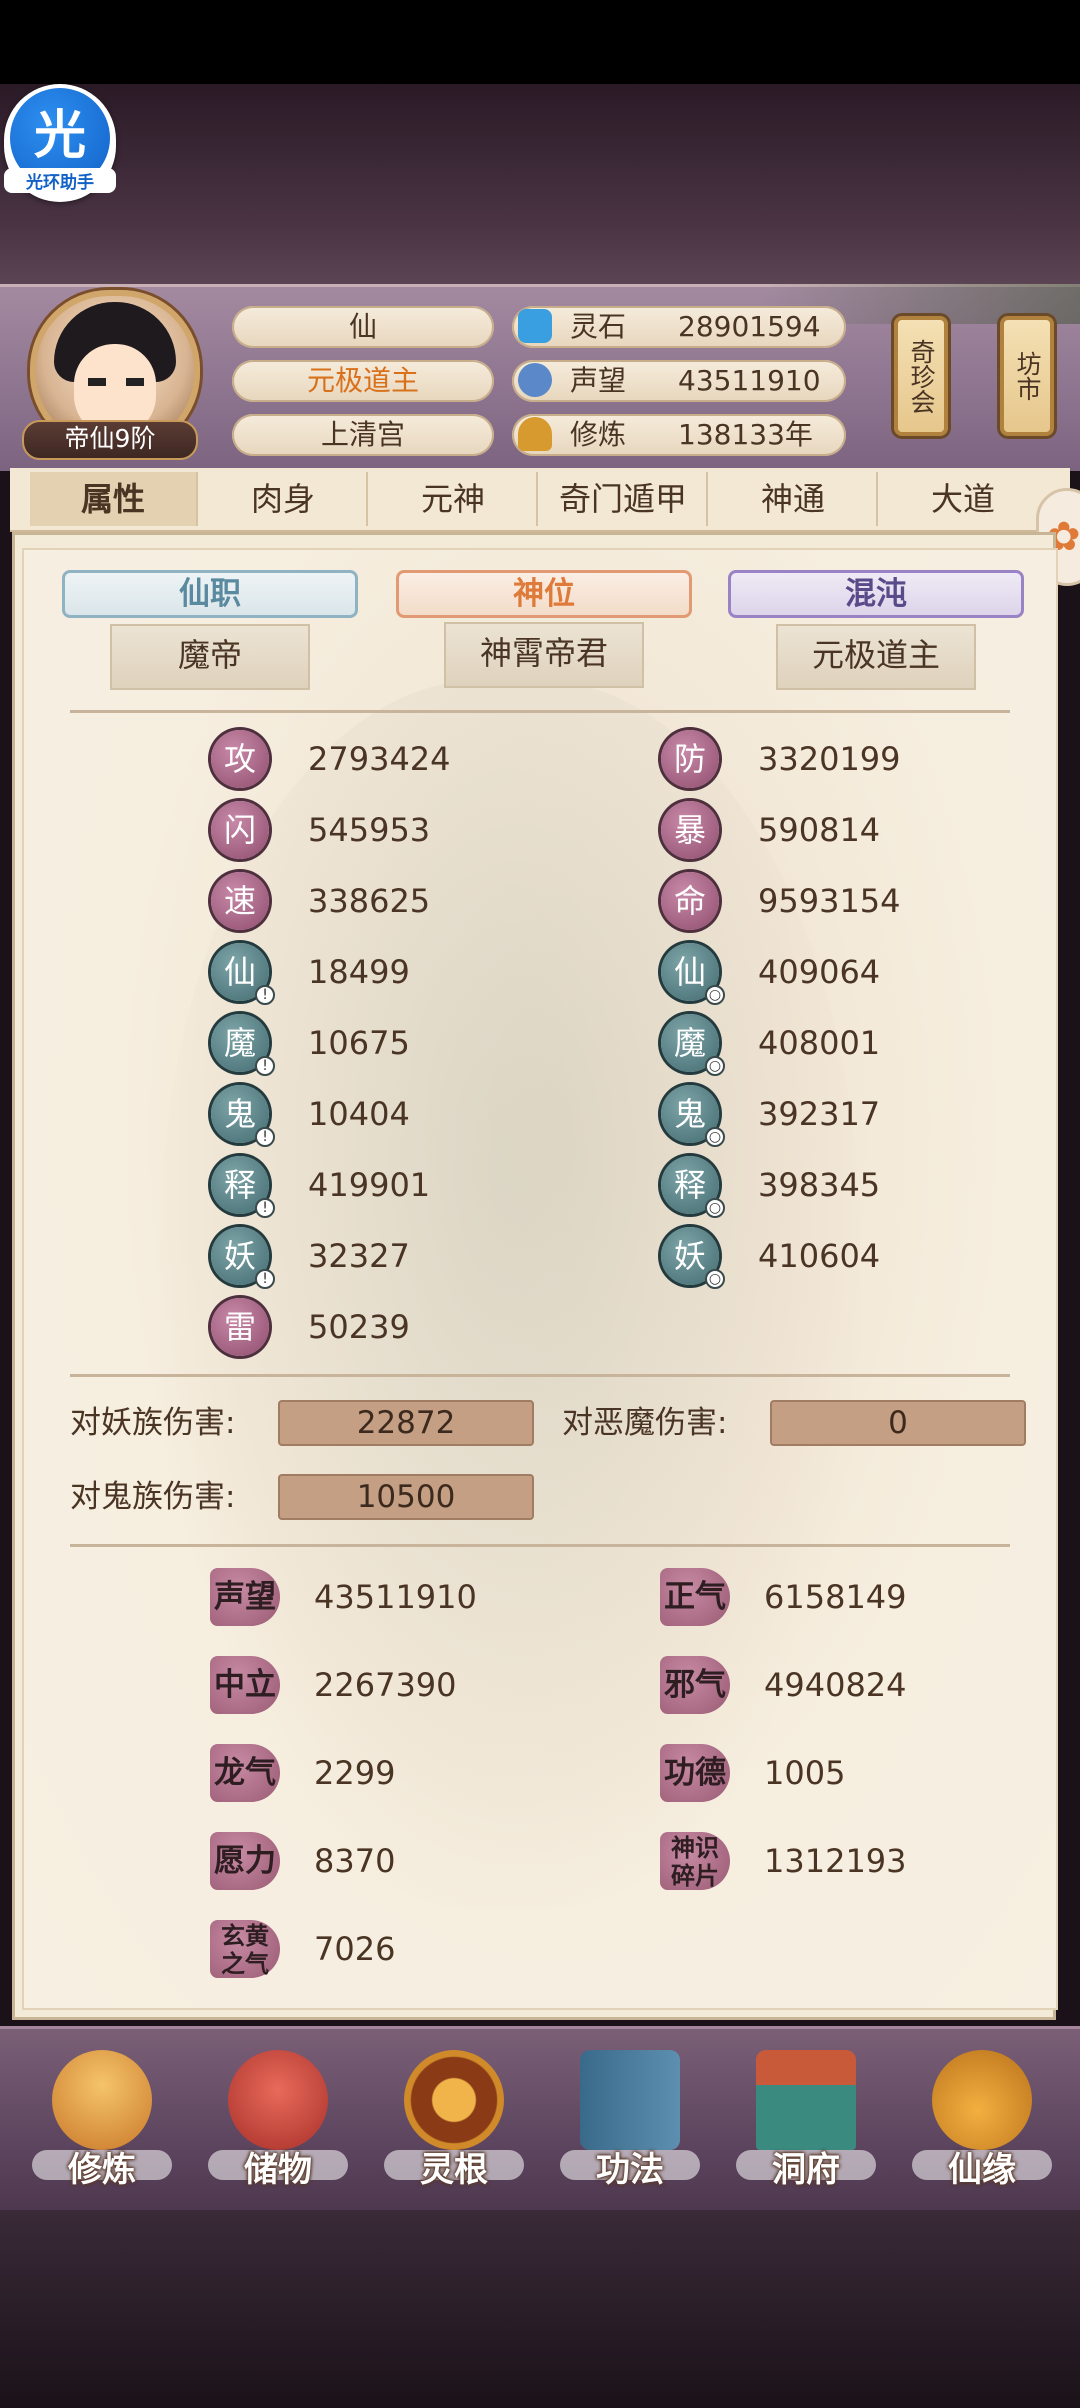  What do you see at coordinates (693, 1258) in the screenshot?
I see `fiend-defense-icon: 妖 ○` at bounding box center [693, 1258].